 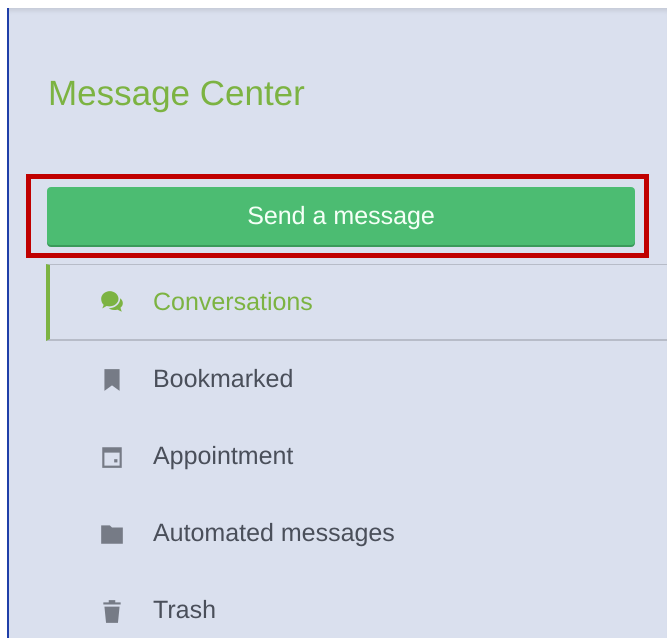 I want to click on nav-label: Bookmarked, so click(x=223, y=379).